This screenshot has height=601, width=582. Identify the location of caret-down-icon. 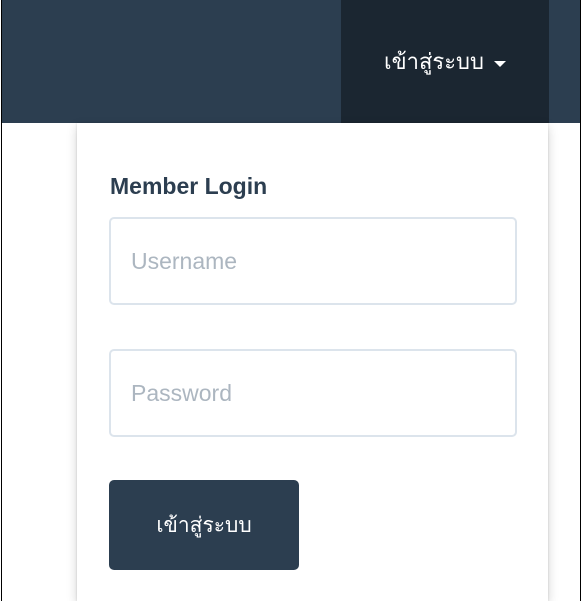
(499, 63).